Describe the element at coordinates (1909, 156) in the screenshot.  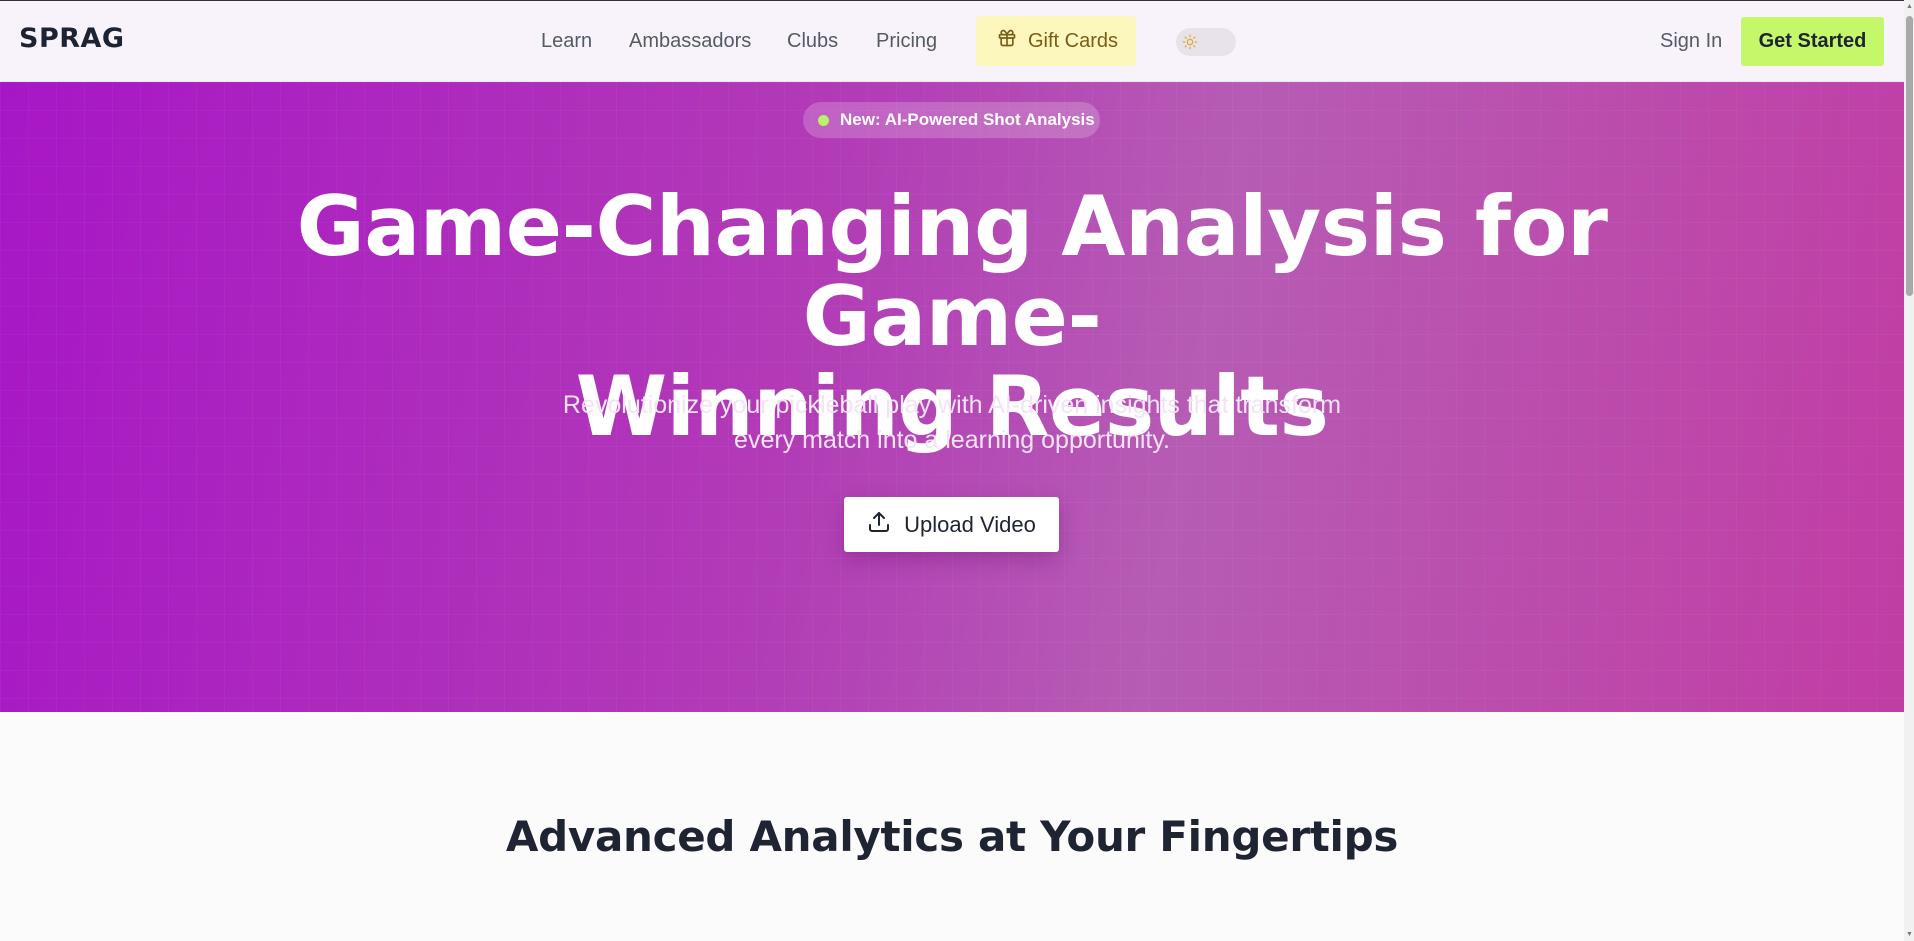
I see `page-scrollbar-thumb` at that location.